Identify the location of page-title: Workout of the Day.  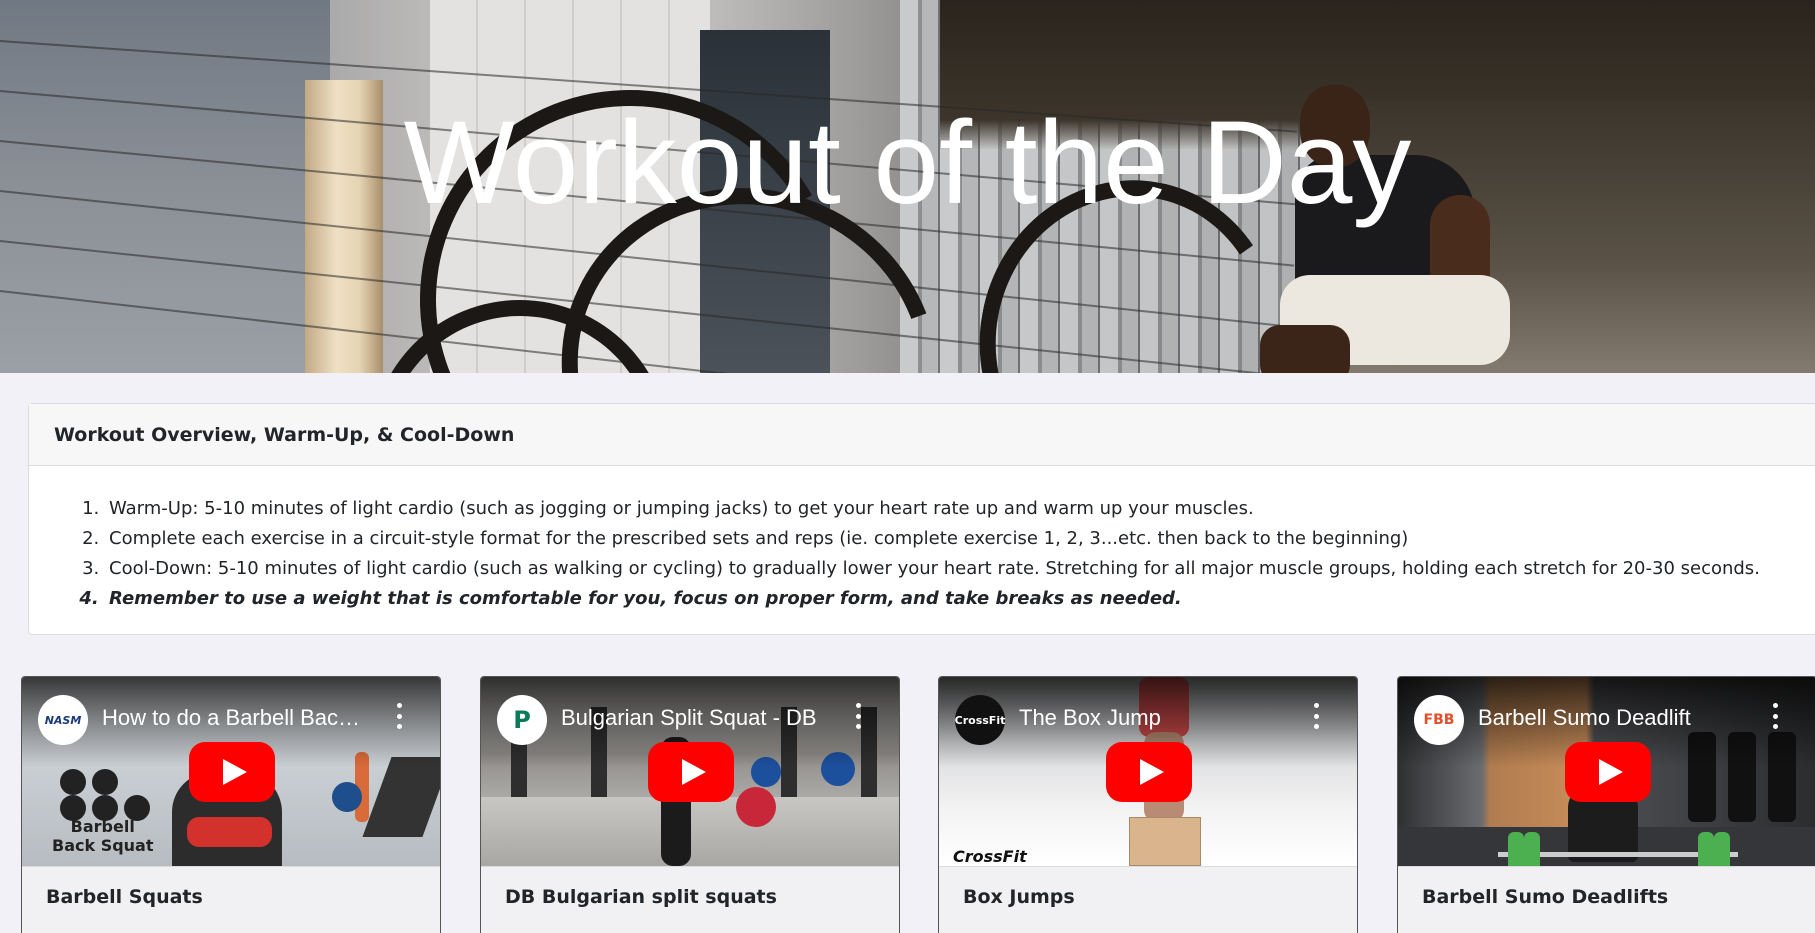
(907, 163).